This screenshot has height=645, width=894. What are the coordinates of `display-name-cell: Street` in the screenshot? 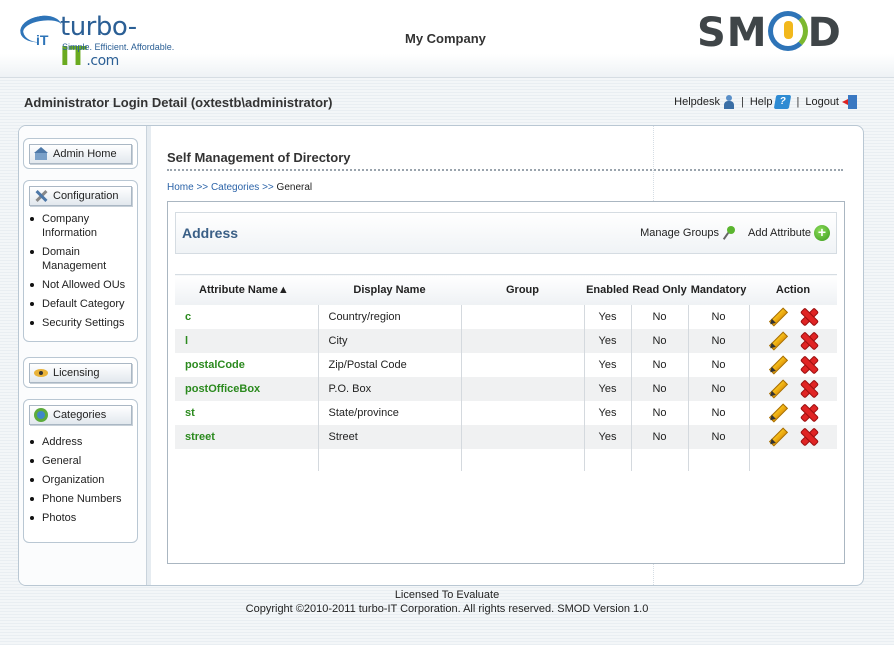 It's located at (389, 436).